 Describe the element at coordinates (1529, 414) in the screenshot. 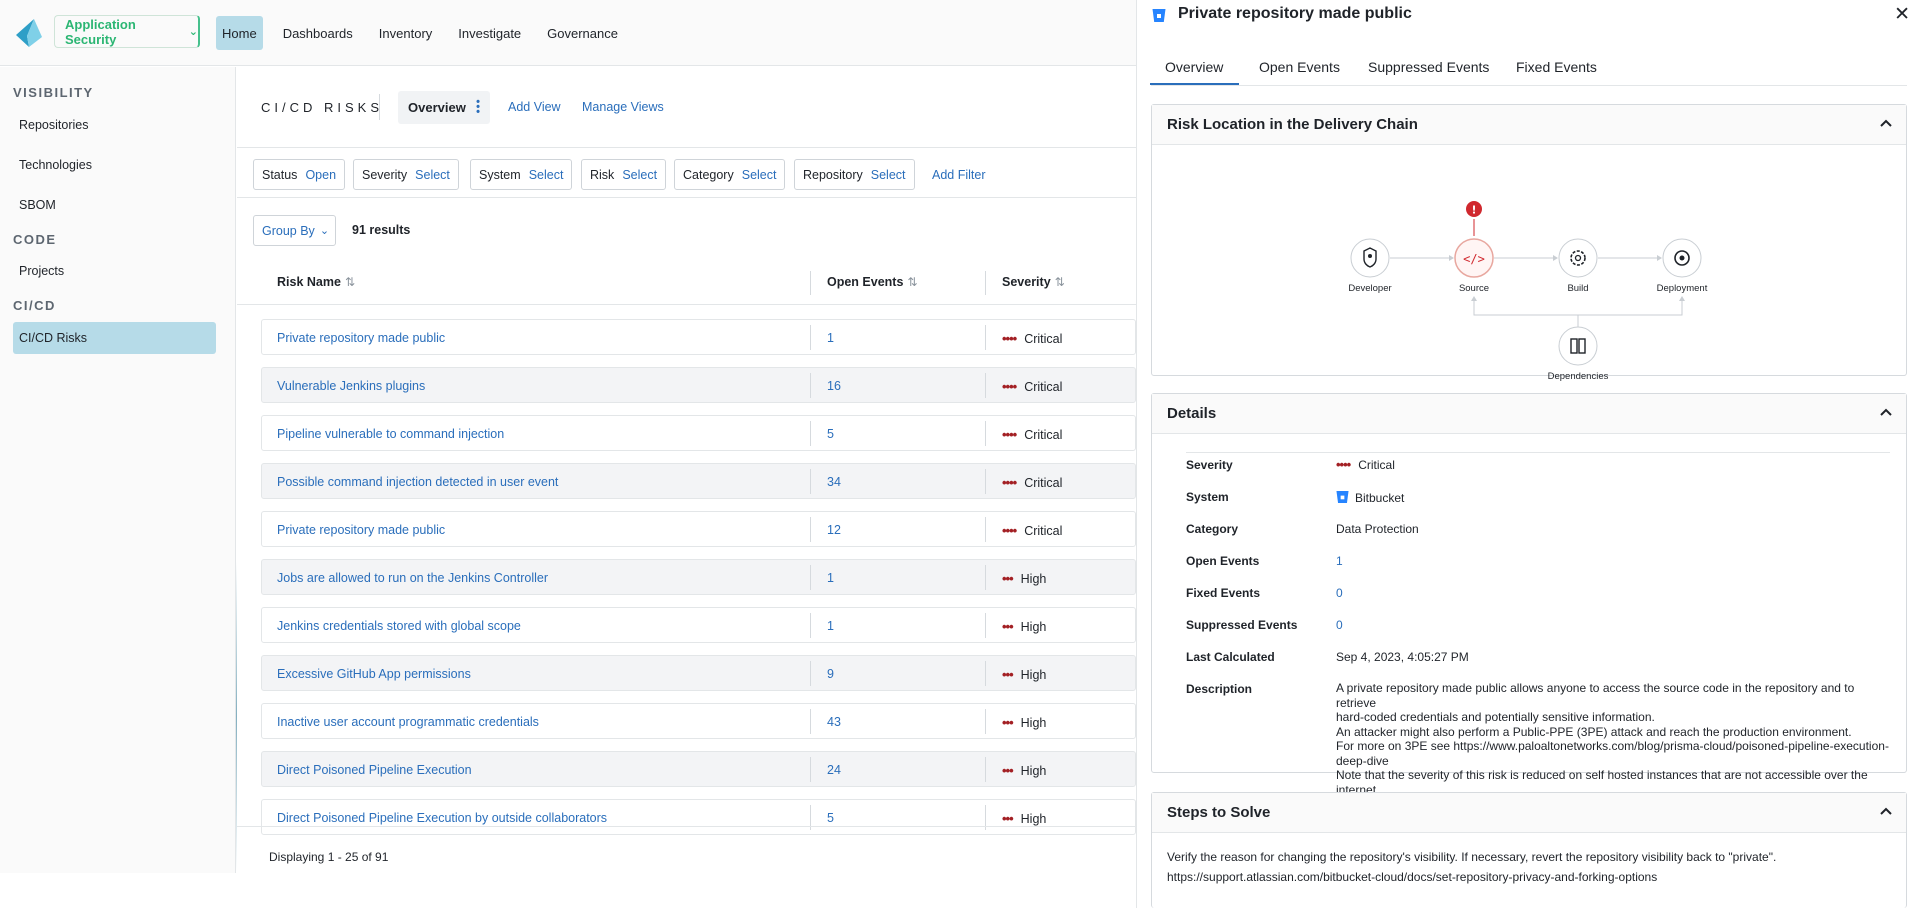

I see `panel-header: Details` at that location.